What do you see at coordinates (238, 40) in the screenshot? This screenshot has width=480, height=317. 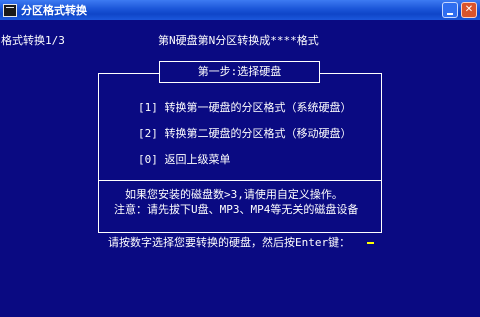 I see `page-title: 第N硬盘第N分区转换成****格式` at bounding box center [238, 40].